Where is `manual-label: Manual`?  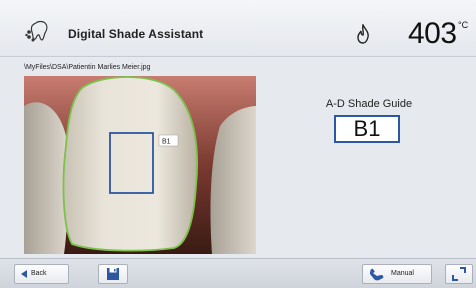 manual-label: Manual is located at coordinates (402, 273).